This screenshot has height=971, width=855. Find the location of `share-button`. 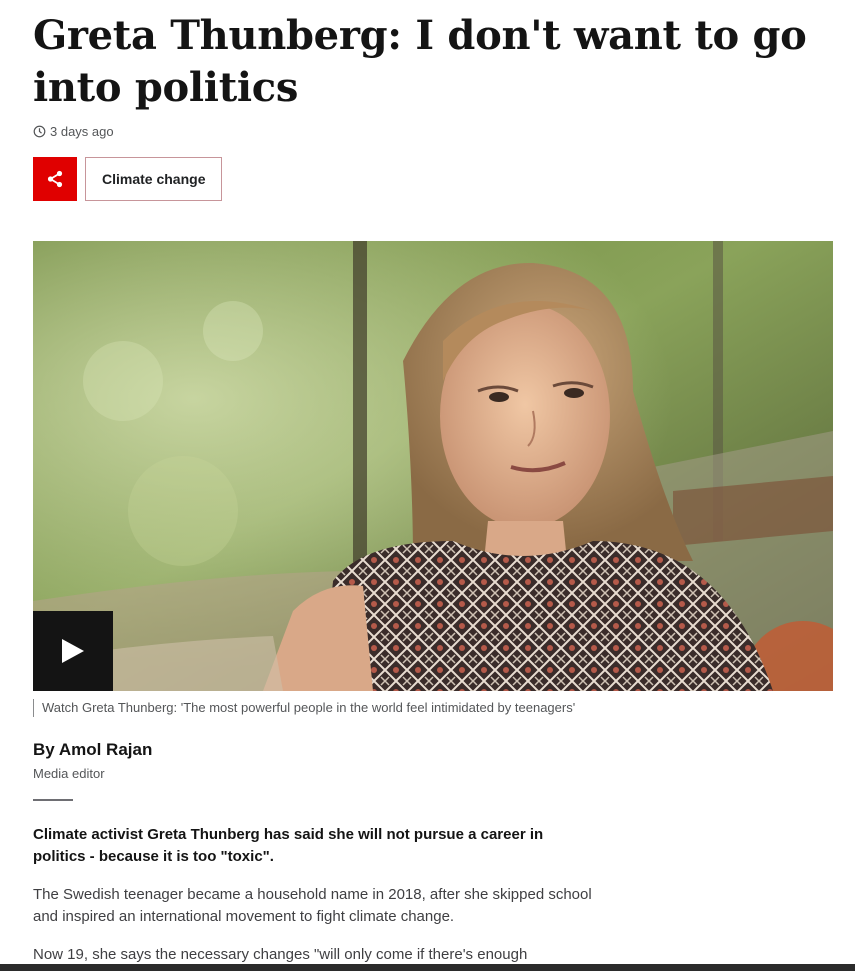

share-button is located at coordinates (55, 179).